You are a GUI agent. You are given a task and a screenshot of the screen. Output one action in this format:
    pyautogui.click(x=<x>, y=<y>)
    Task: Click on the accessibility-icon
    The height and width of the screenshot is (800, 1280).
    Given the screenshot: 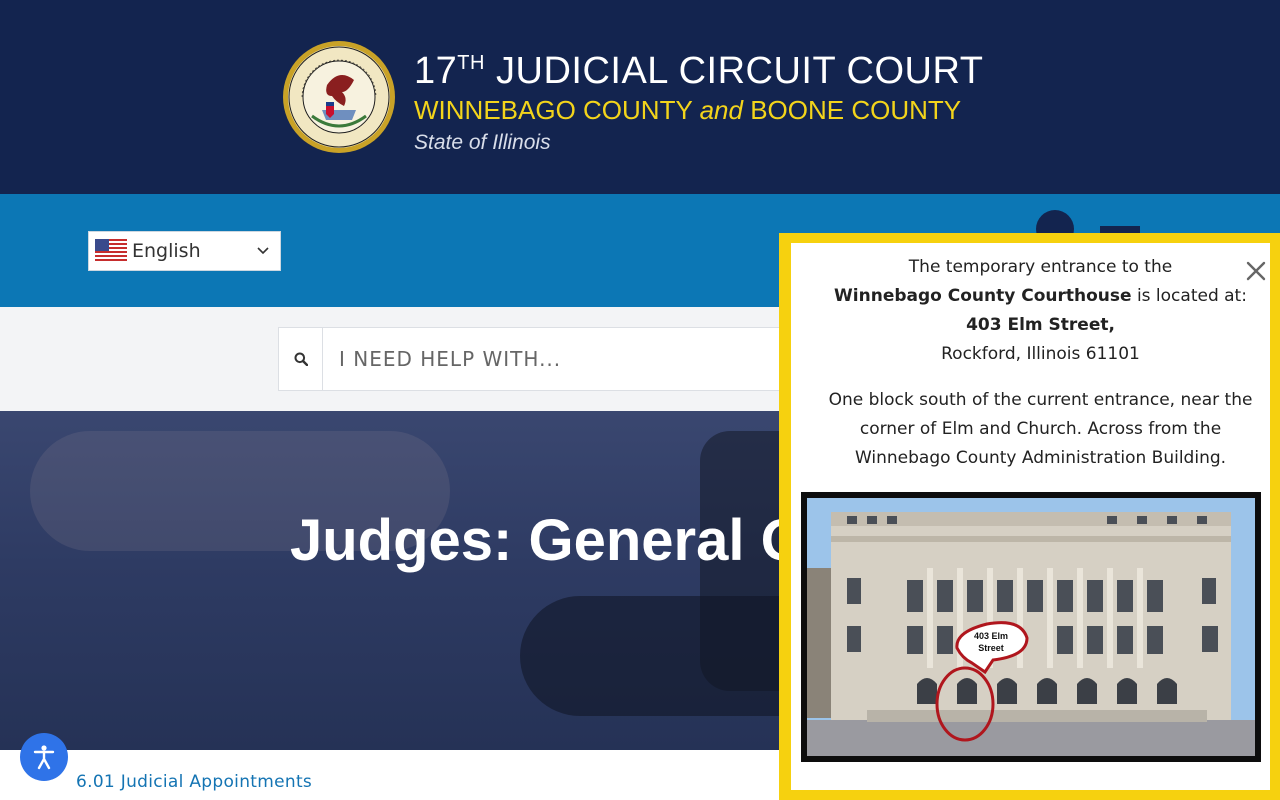 What is the action you would take?
    pyautogui.click(x=44, y=757)
    